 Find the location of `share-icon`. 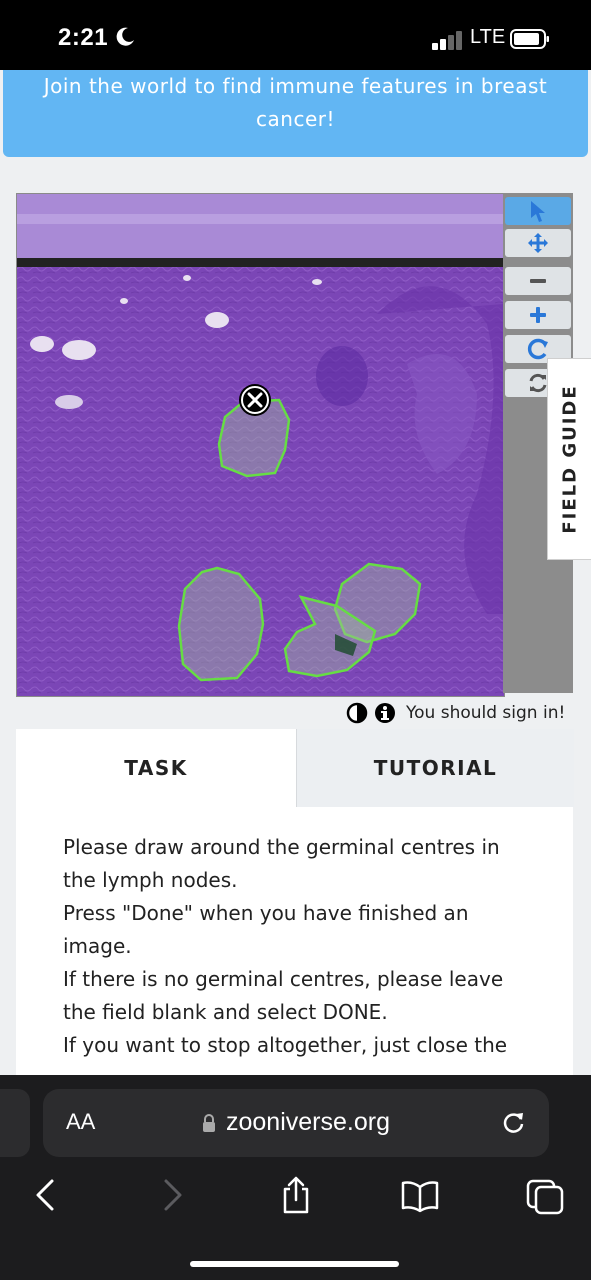

share-icon is located at coordinates (296, 1195).